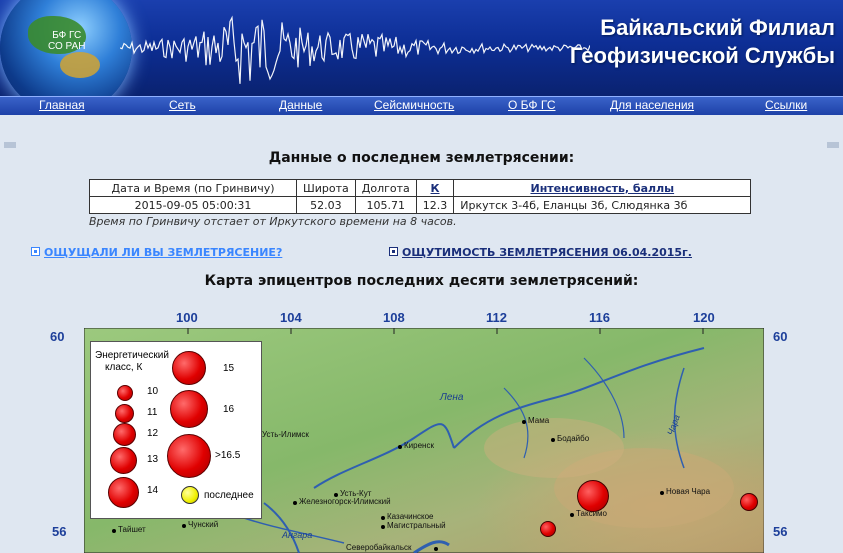 Image resolution: width=843 pixels, height=553 pixels. What do you see at coordinates (435, 188) in the screenshot?
I see `col-k-link: К` at bounding box center [435, 188].